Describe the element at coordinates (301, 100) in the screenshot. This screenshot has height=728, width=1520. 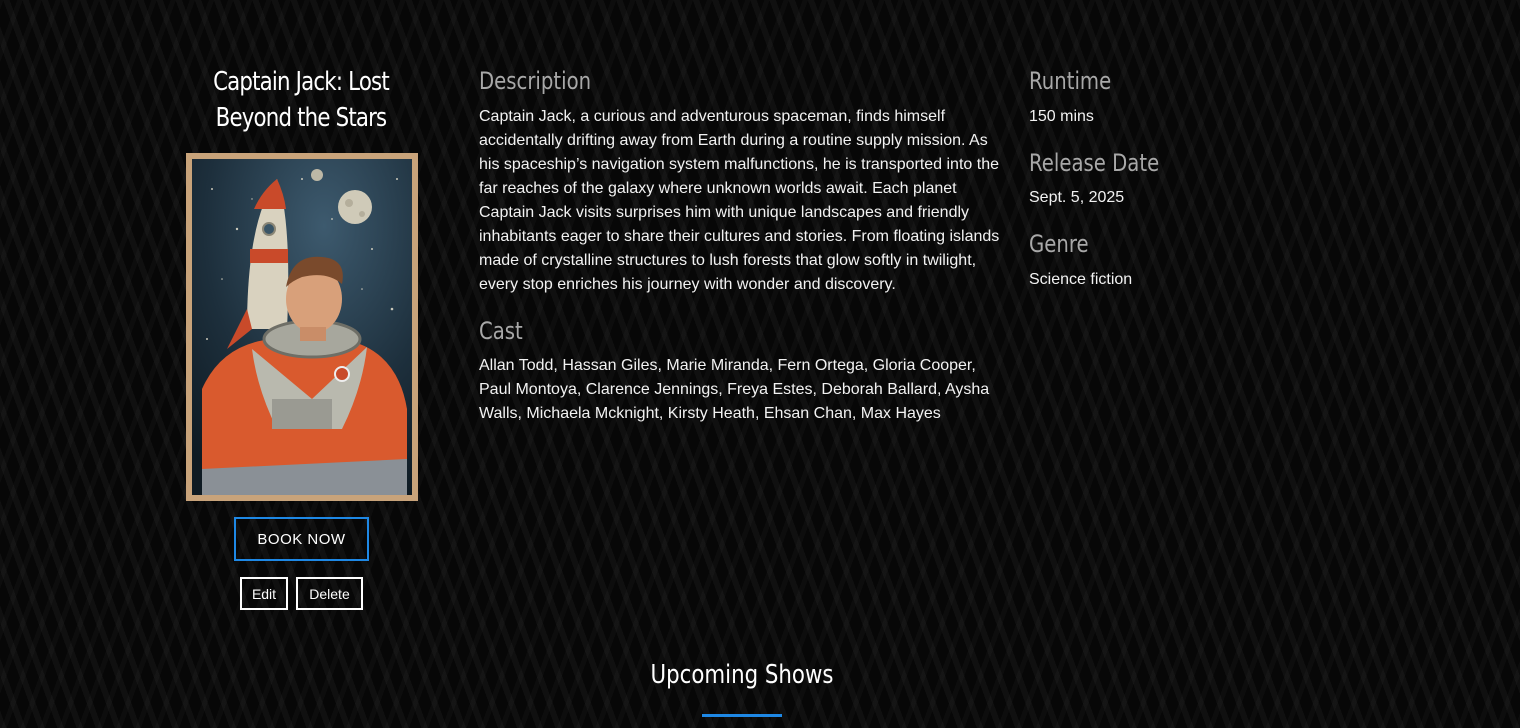
I see `movie-title: Captain Jack: Lost Beyond the Stars` at that location.